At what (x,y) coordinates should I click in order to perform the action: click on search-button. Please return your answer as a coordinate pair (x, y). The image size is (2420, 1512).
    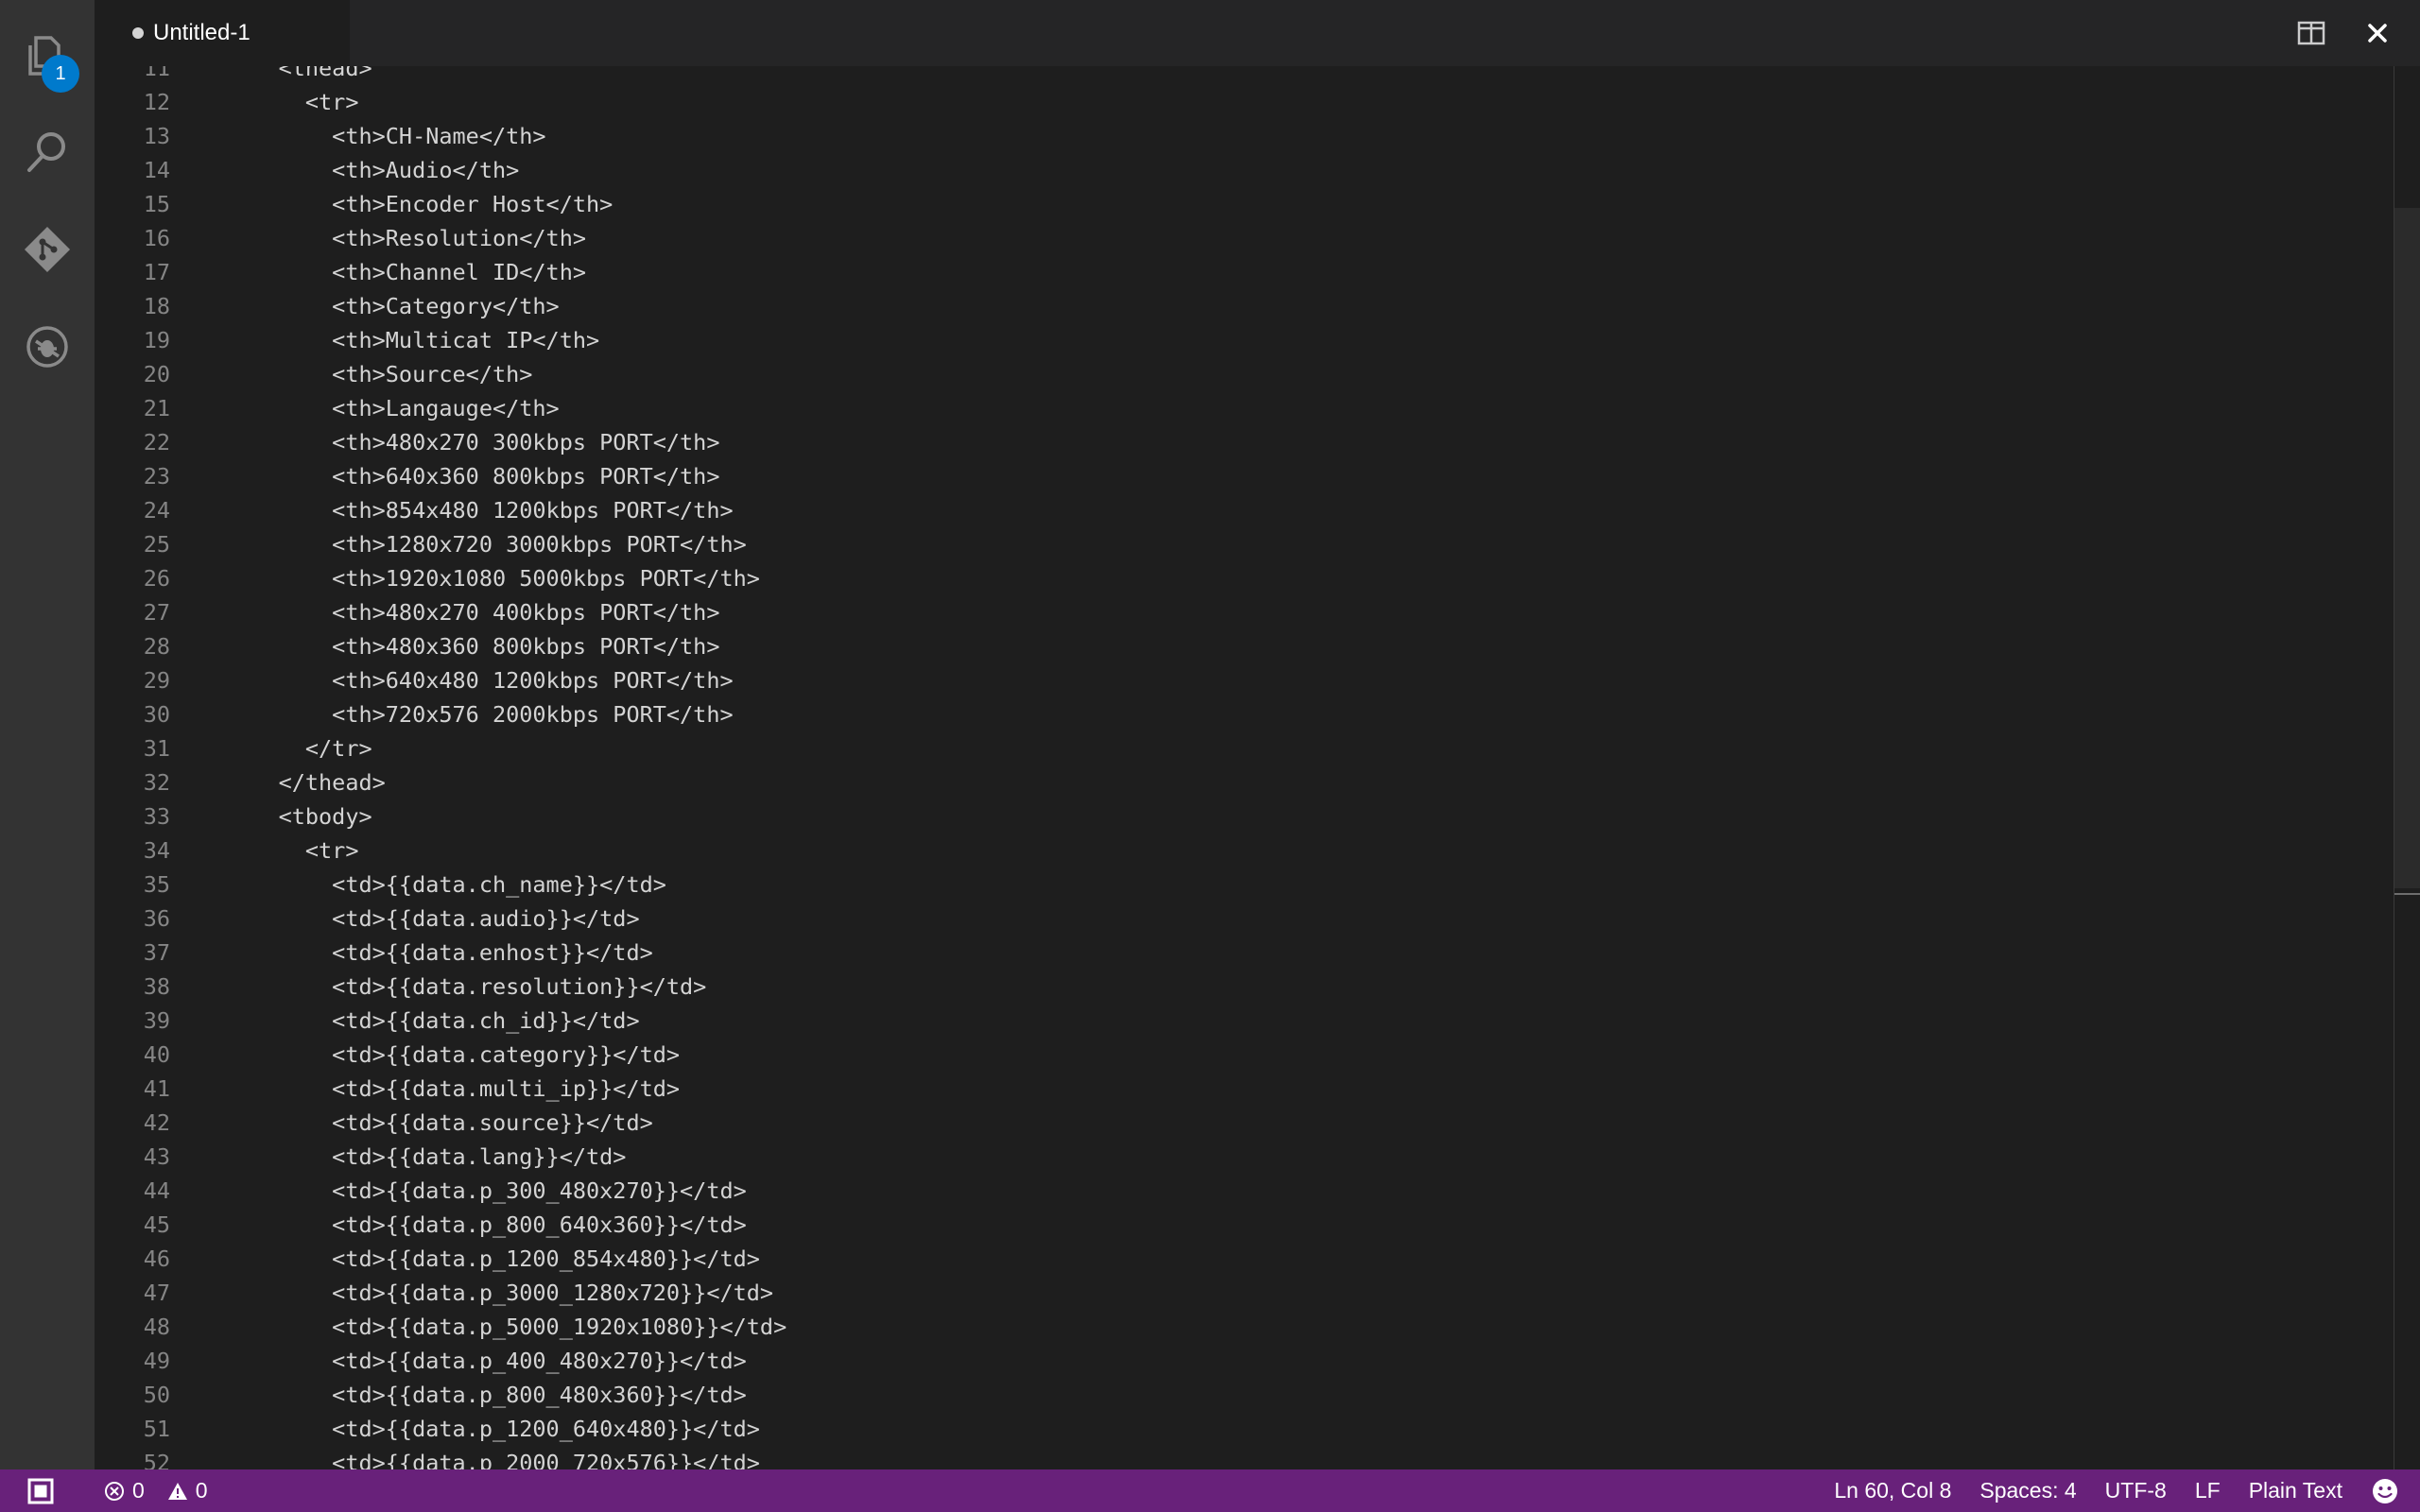
    Looking at the image, I should click on (47, 152).